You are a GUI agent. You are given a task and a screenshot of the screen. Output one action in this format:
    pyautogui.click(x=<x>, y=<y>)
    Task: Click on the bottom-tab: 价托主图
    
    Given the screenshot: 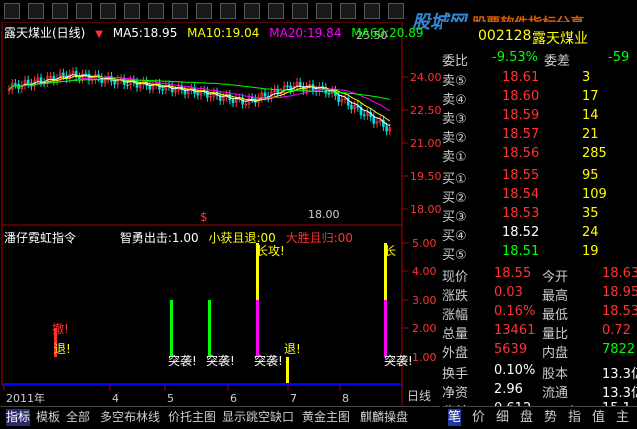 What is the action you would take?
    pyautogui.click(x=192, y=417)
    